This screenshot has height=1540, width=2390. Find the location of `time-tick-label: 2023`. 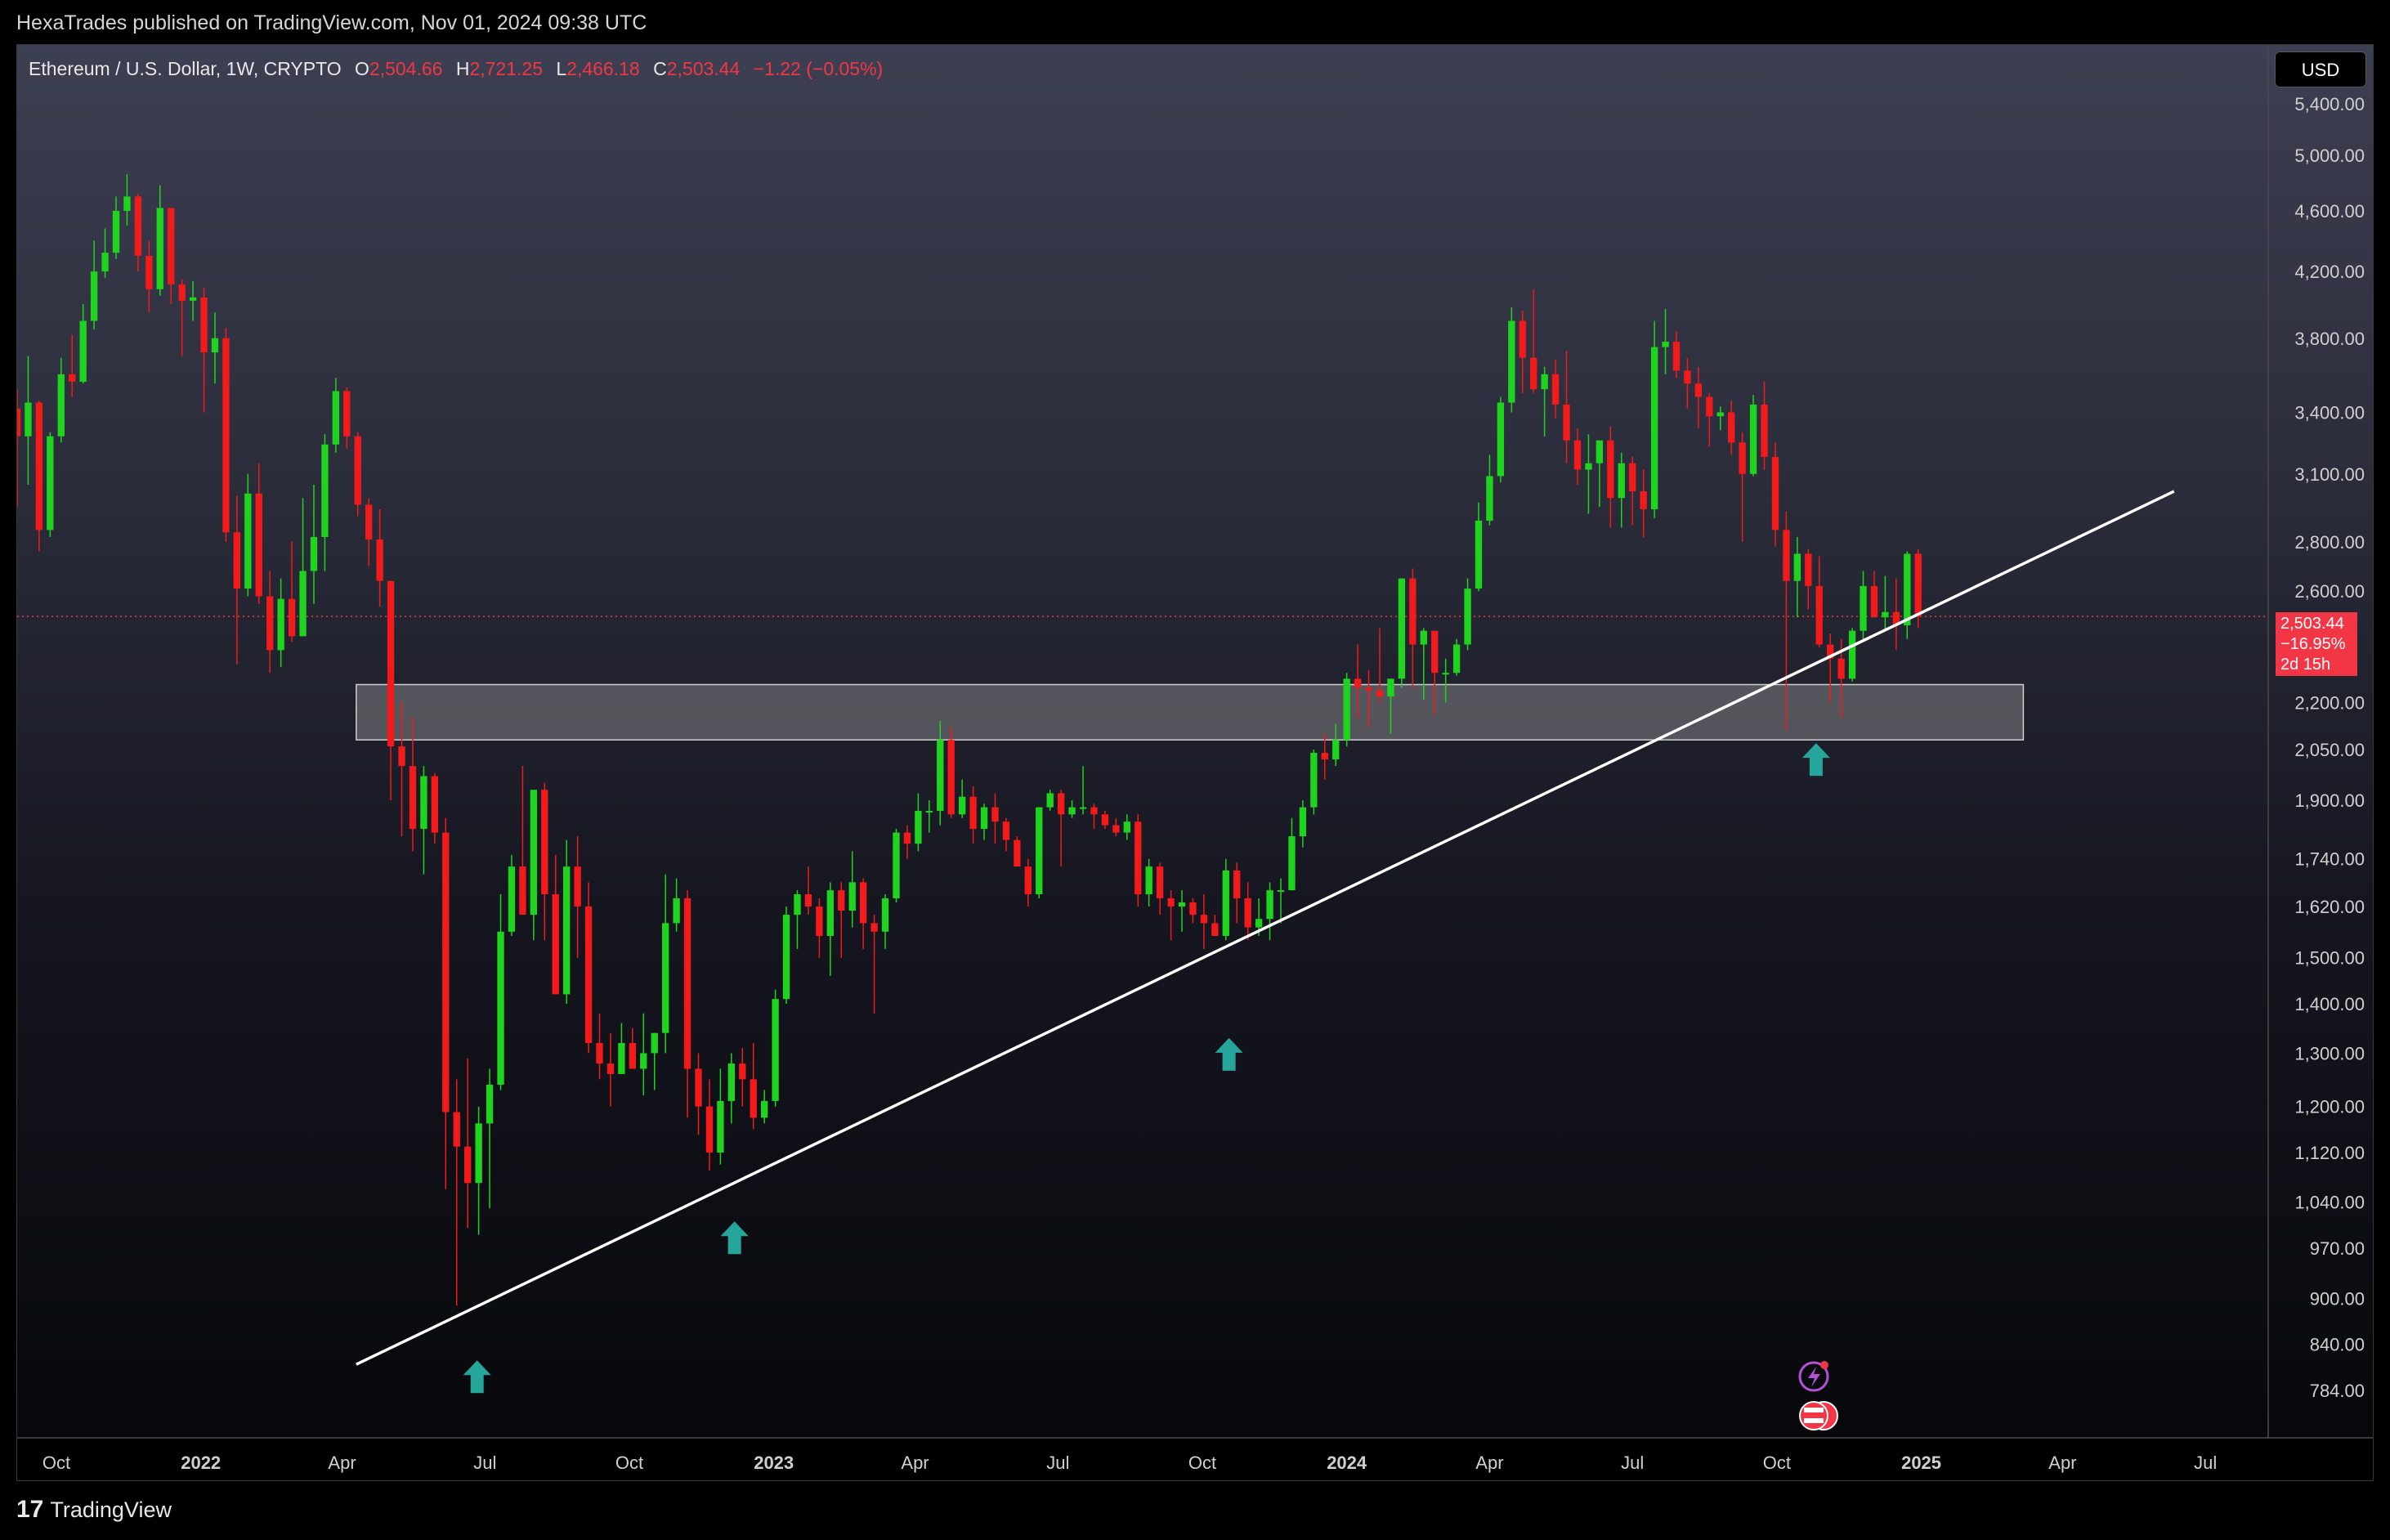

time-tick-label: 2023 is located at coordinates (774, 1463).